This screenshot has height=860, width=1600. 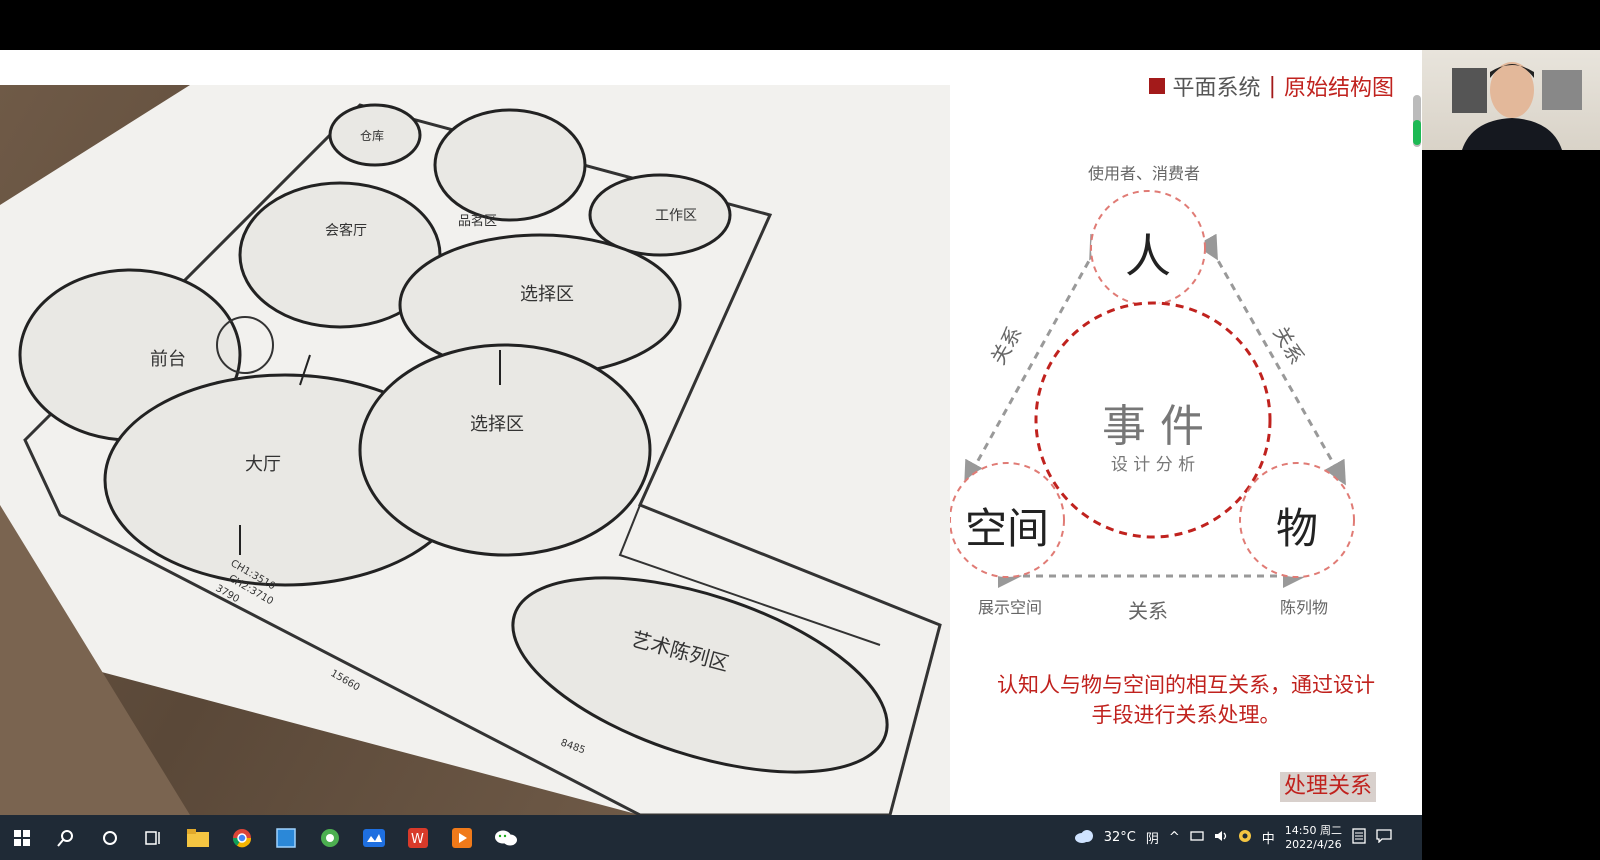 I want to click on label-space: 展示空间, so click(x=1010, y=607).